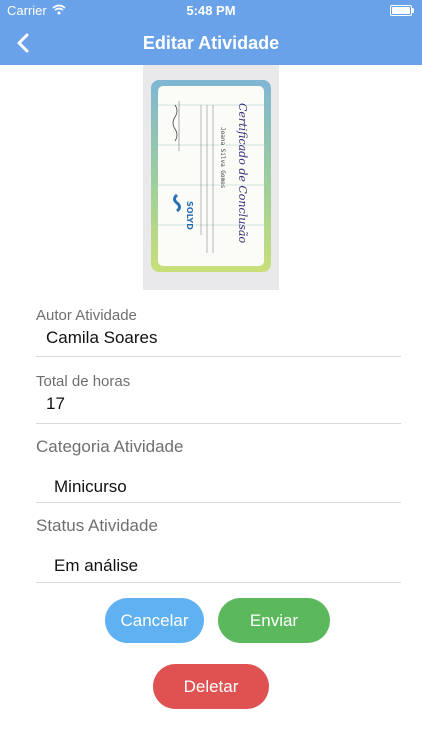 The image size is (422, 750). I want to click on hours-field: Total de horas 17, so click(218, 398).